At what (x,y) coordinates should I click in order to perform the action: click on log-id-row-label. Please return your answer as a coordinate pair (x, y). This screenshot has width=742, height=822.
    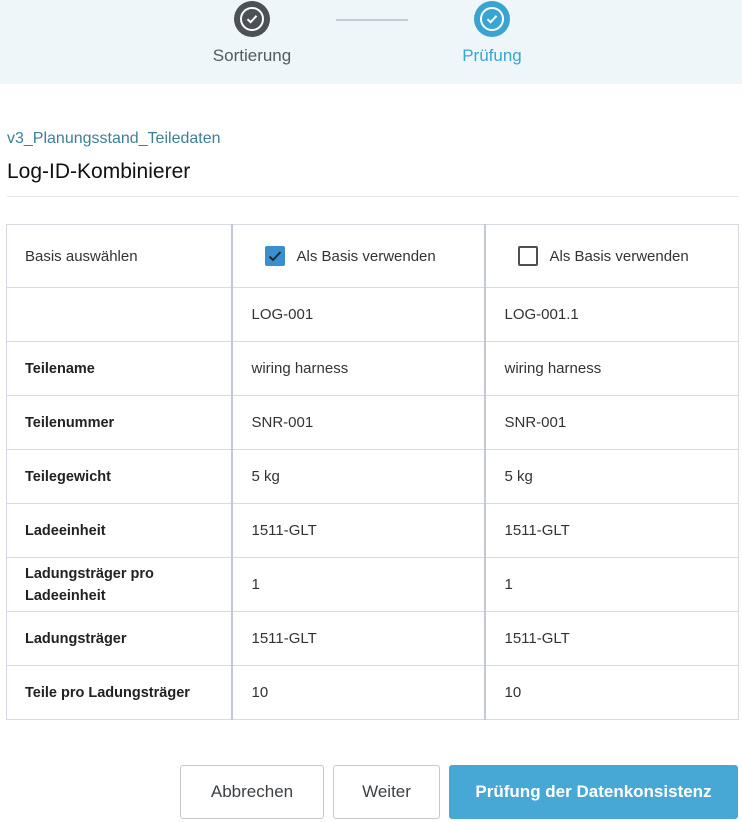
    Looking at the image, I should click on (119, 314).